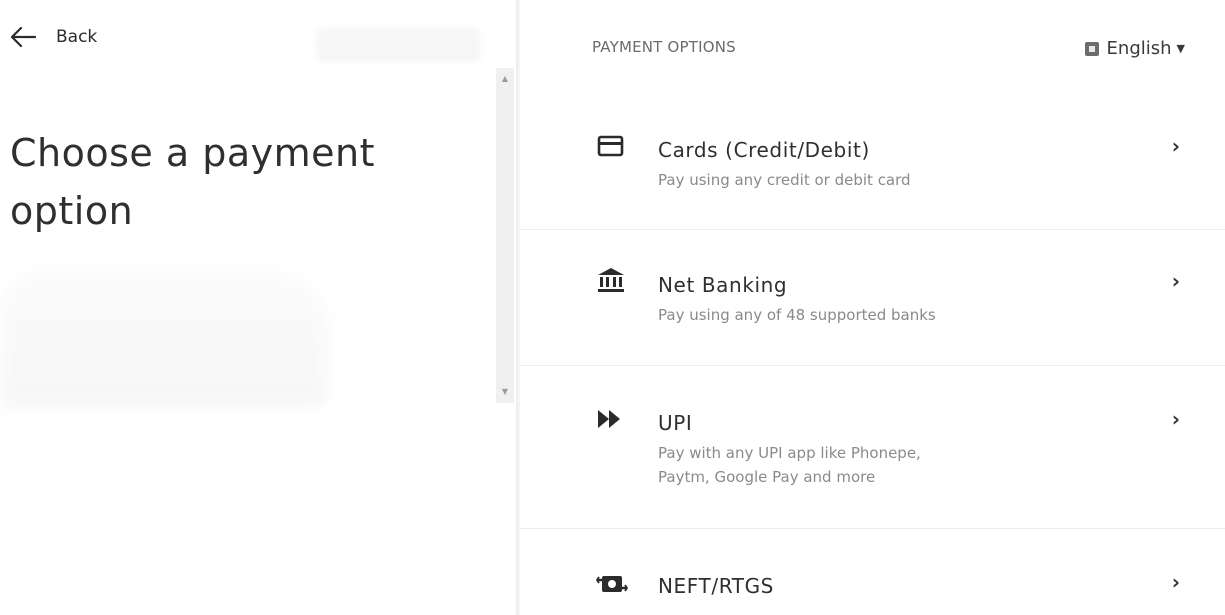 The height and width of the screenshot is (615, 1225). What do you see at coordinates (784, 180) in the screenshot?
I see `option-subtitle: Pay using any credit or debit card` at bounding box center [784, 180].